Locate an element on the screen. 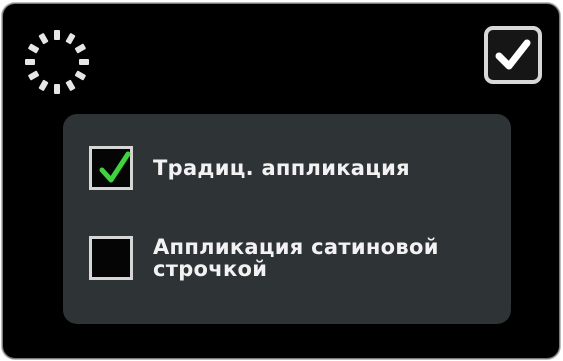 The image size is (563, 361). satin-applique-label: Аппликация сатиновой строчкой is located at coordinates (296, 258).